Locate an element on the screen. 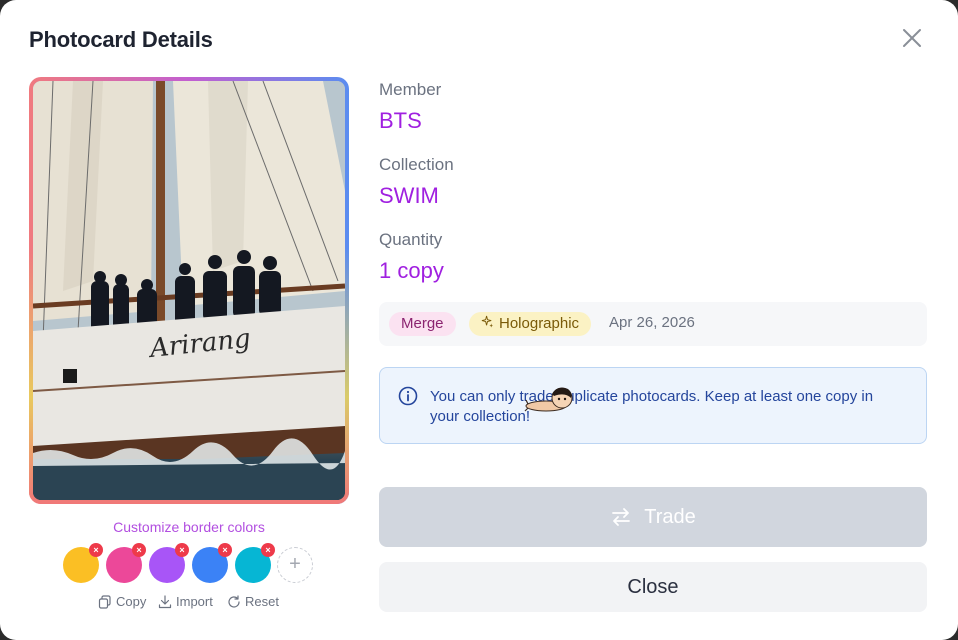 The height and width of the screenshot is (640, 958). import-label: Import is located at coordinates (194, 601).